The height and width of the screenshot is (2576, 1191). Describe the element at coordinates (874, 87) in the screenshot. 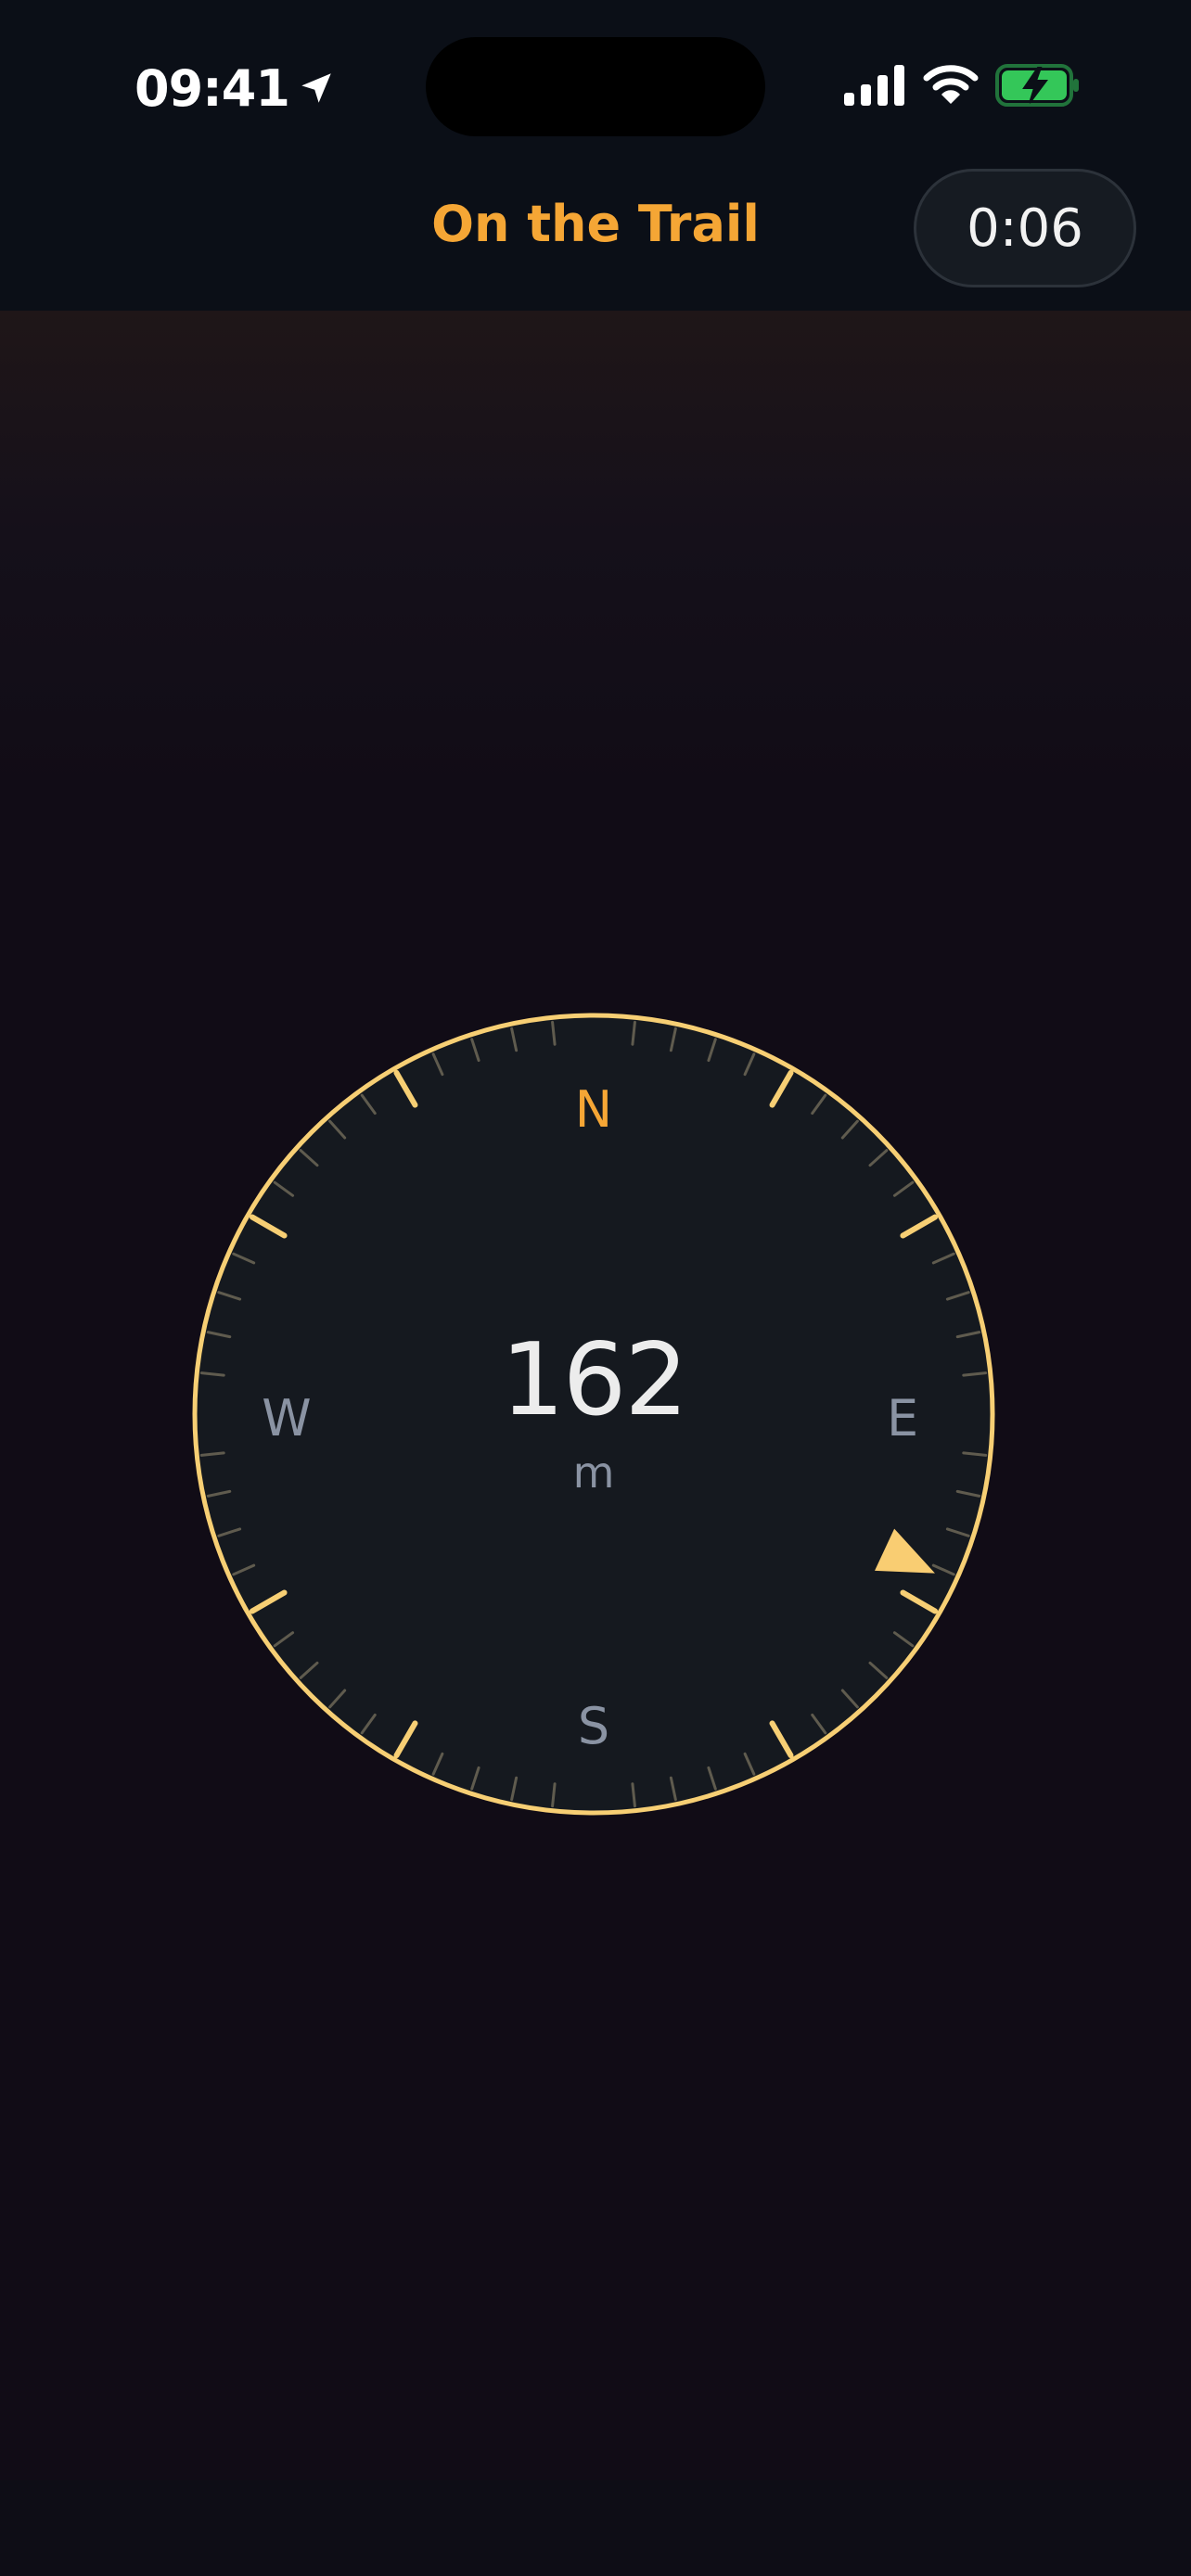

I see `cellular-signal-icon` at that location.